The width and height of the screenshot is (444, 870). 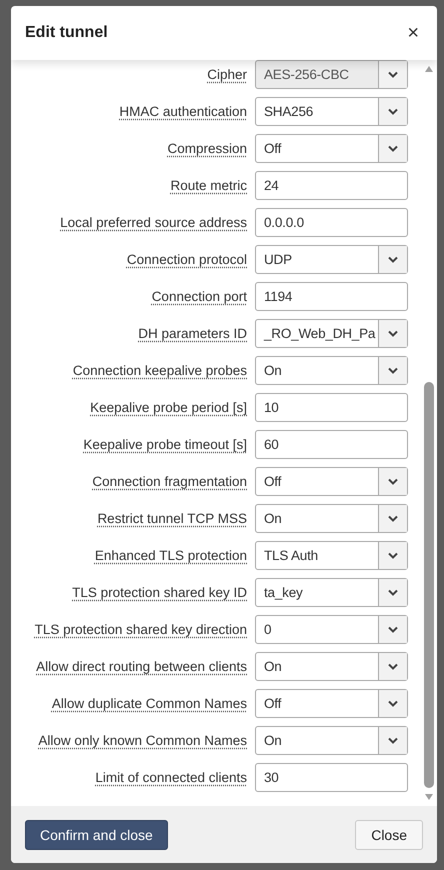 I want to click on field-label: Route metric, so click(x=208, y=185).